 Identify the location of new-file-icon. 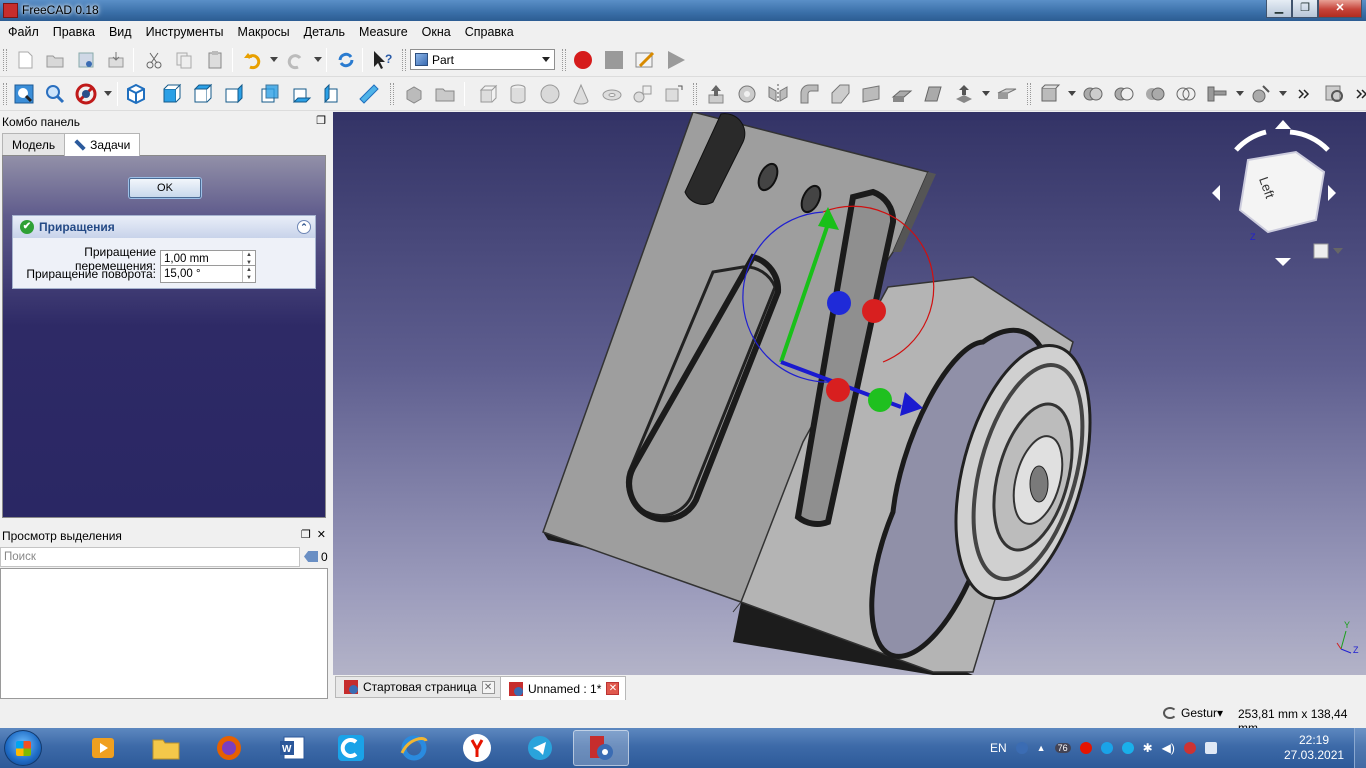
(25, 60).